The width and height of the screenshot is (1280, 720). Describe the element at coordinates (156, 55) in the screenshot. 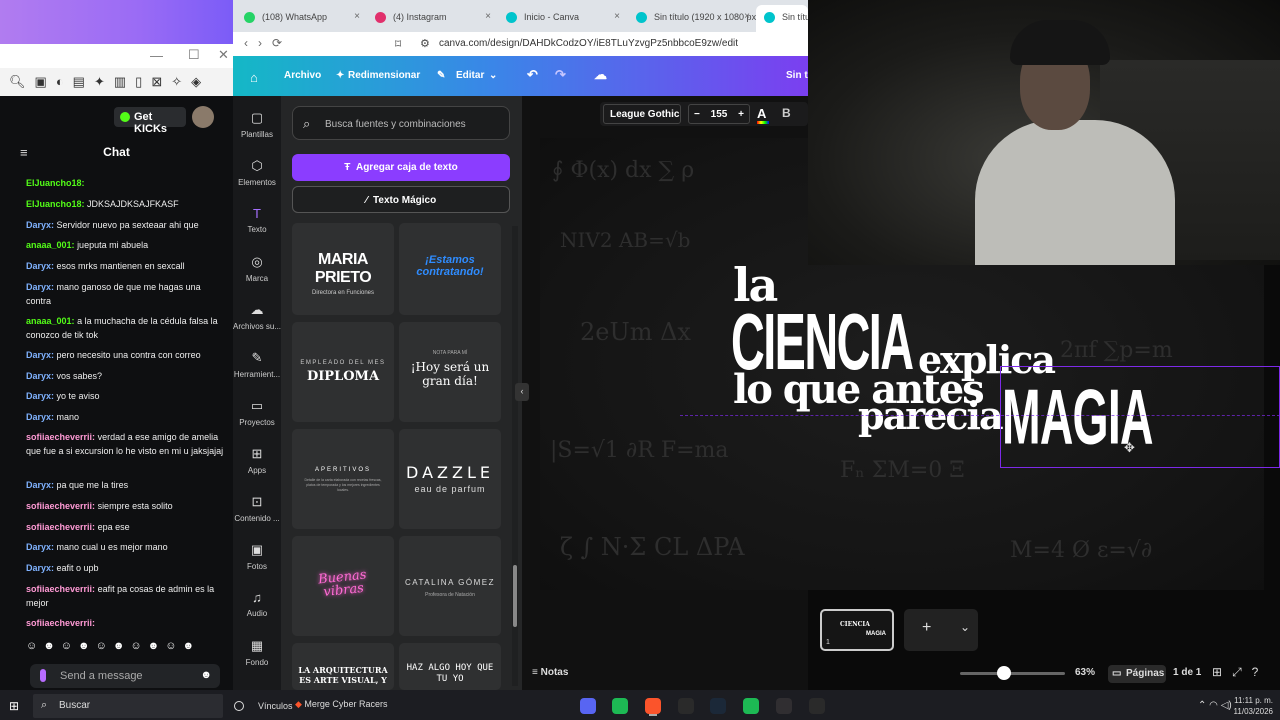

I see `minimize-icon: —` at that location.